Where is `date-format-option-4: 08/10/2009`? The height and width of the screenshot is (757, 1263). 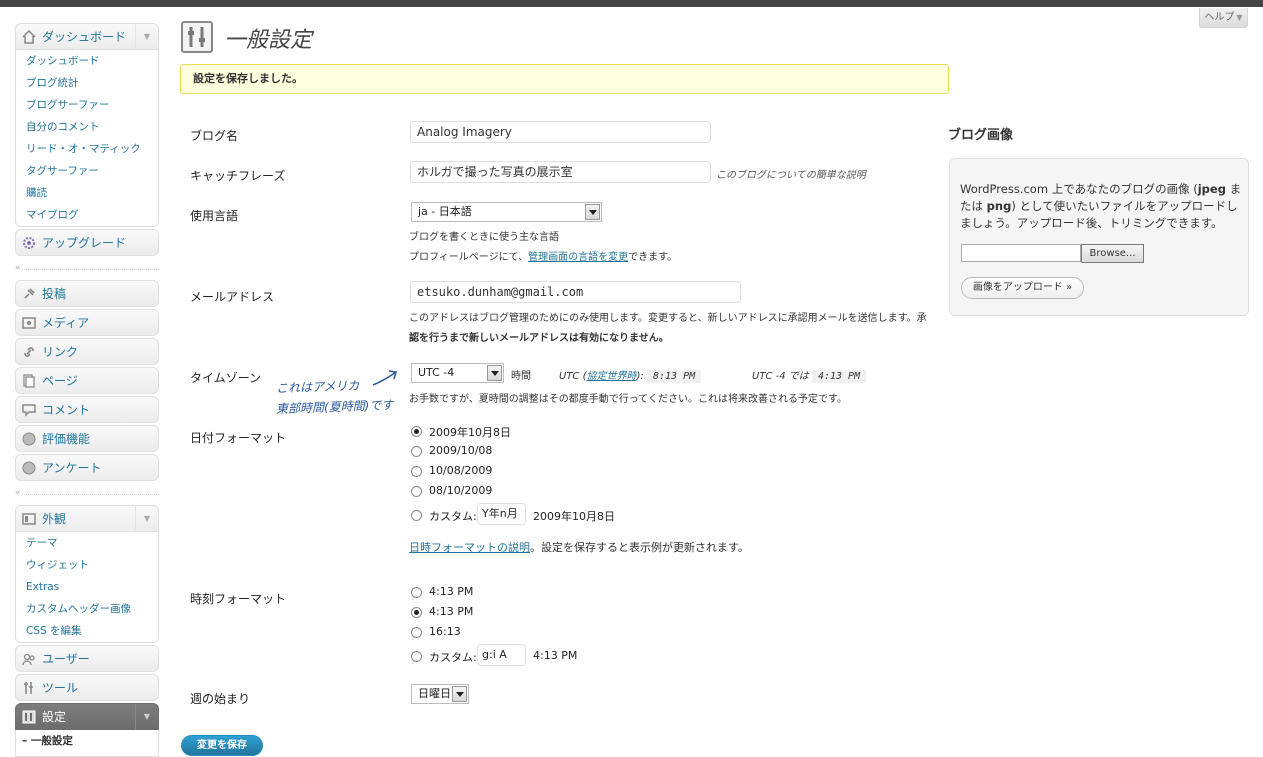 date-format-option-4: 08/10/2009 is located at coordinates (461, 490).